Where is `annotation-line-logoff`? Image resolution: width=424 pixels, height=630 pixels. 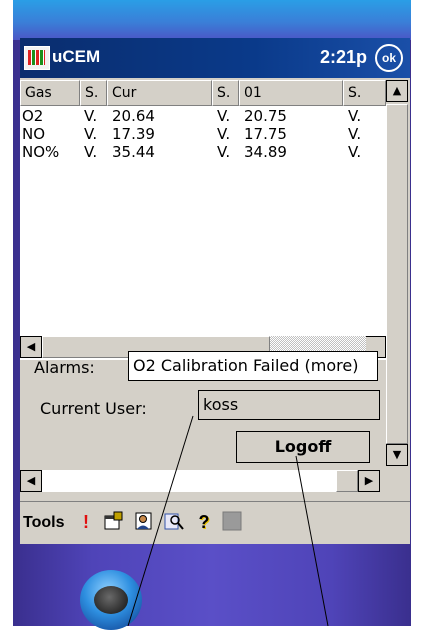 annotation-line-logoff is located at coordinates (312, 540).